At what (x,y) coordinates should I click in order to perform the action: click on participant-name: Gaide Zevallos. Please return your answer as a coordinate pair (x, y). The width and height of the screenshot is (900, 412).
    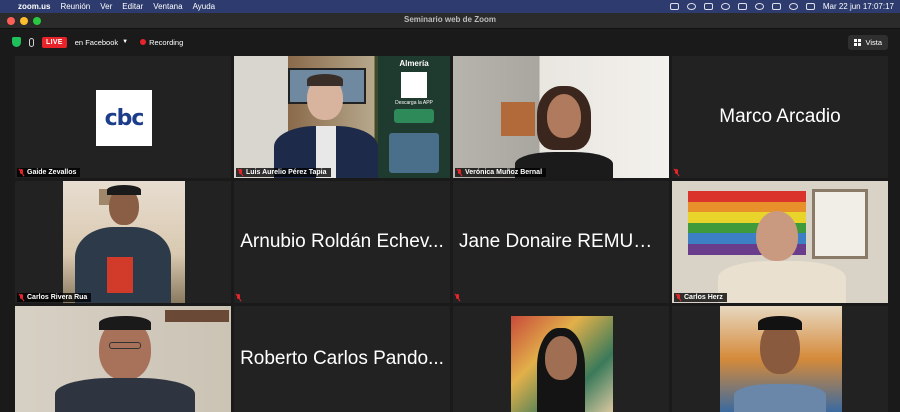
    Looking at the image, I should click on (52, 172).